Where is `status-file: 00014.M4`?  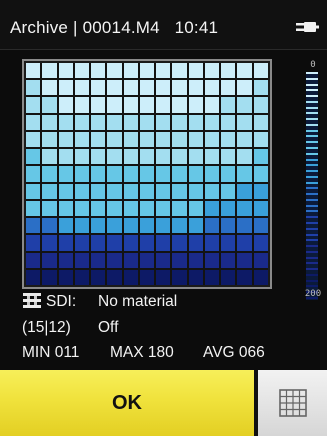
status-file: 00014.M4 is located at coordinates (121, 27).